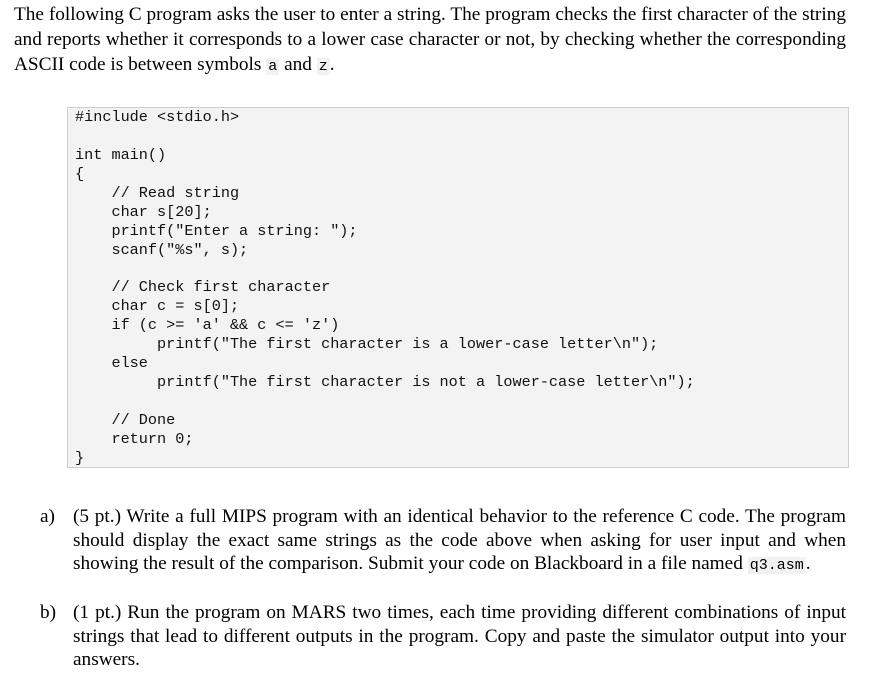 This screenshot has height=689, width=883. I want to click on code-line: // Done, so click(125, 420).